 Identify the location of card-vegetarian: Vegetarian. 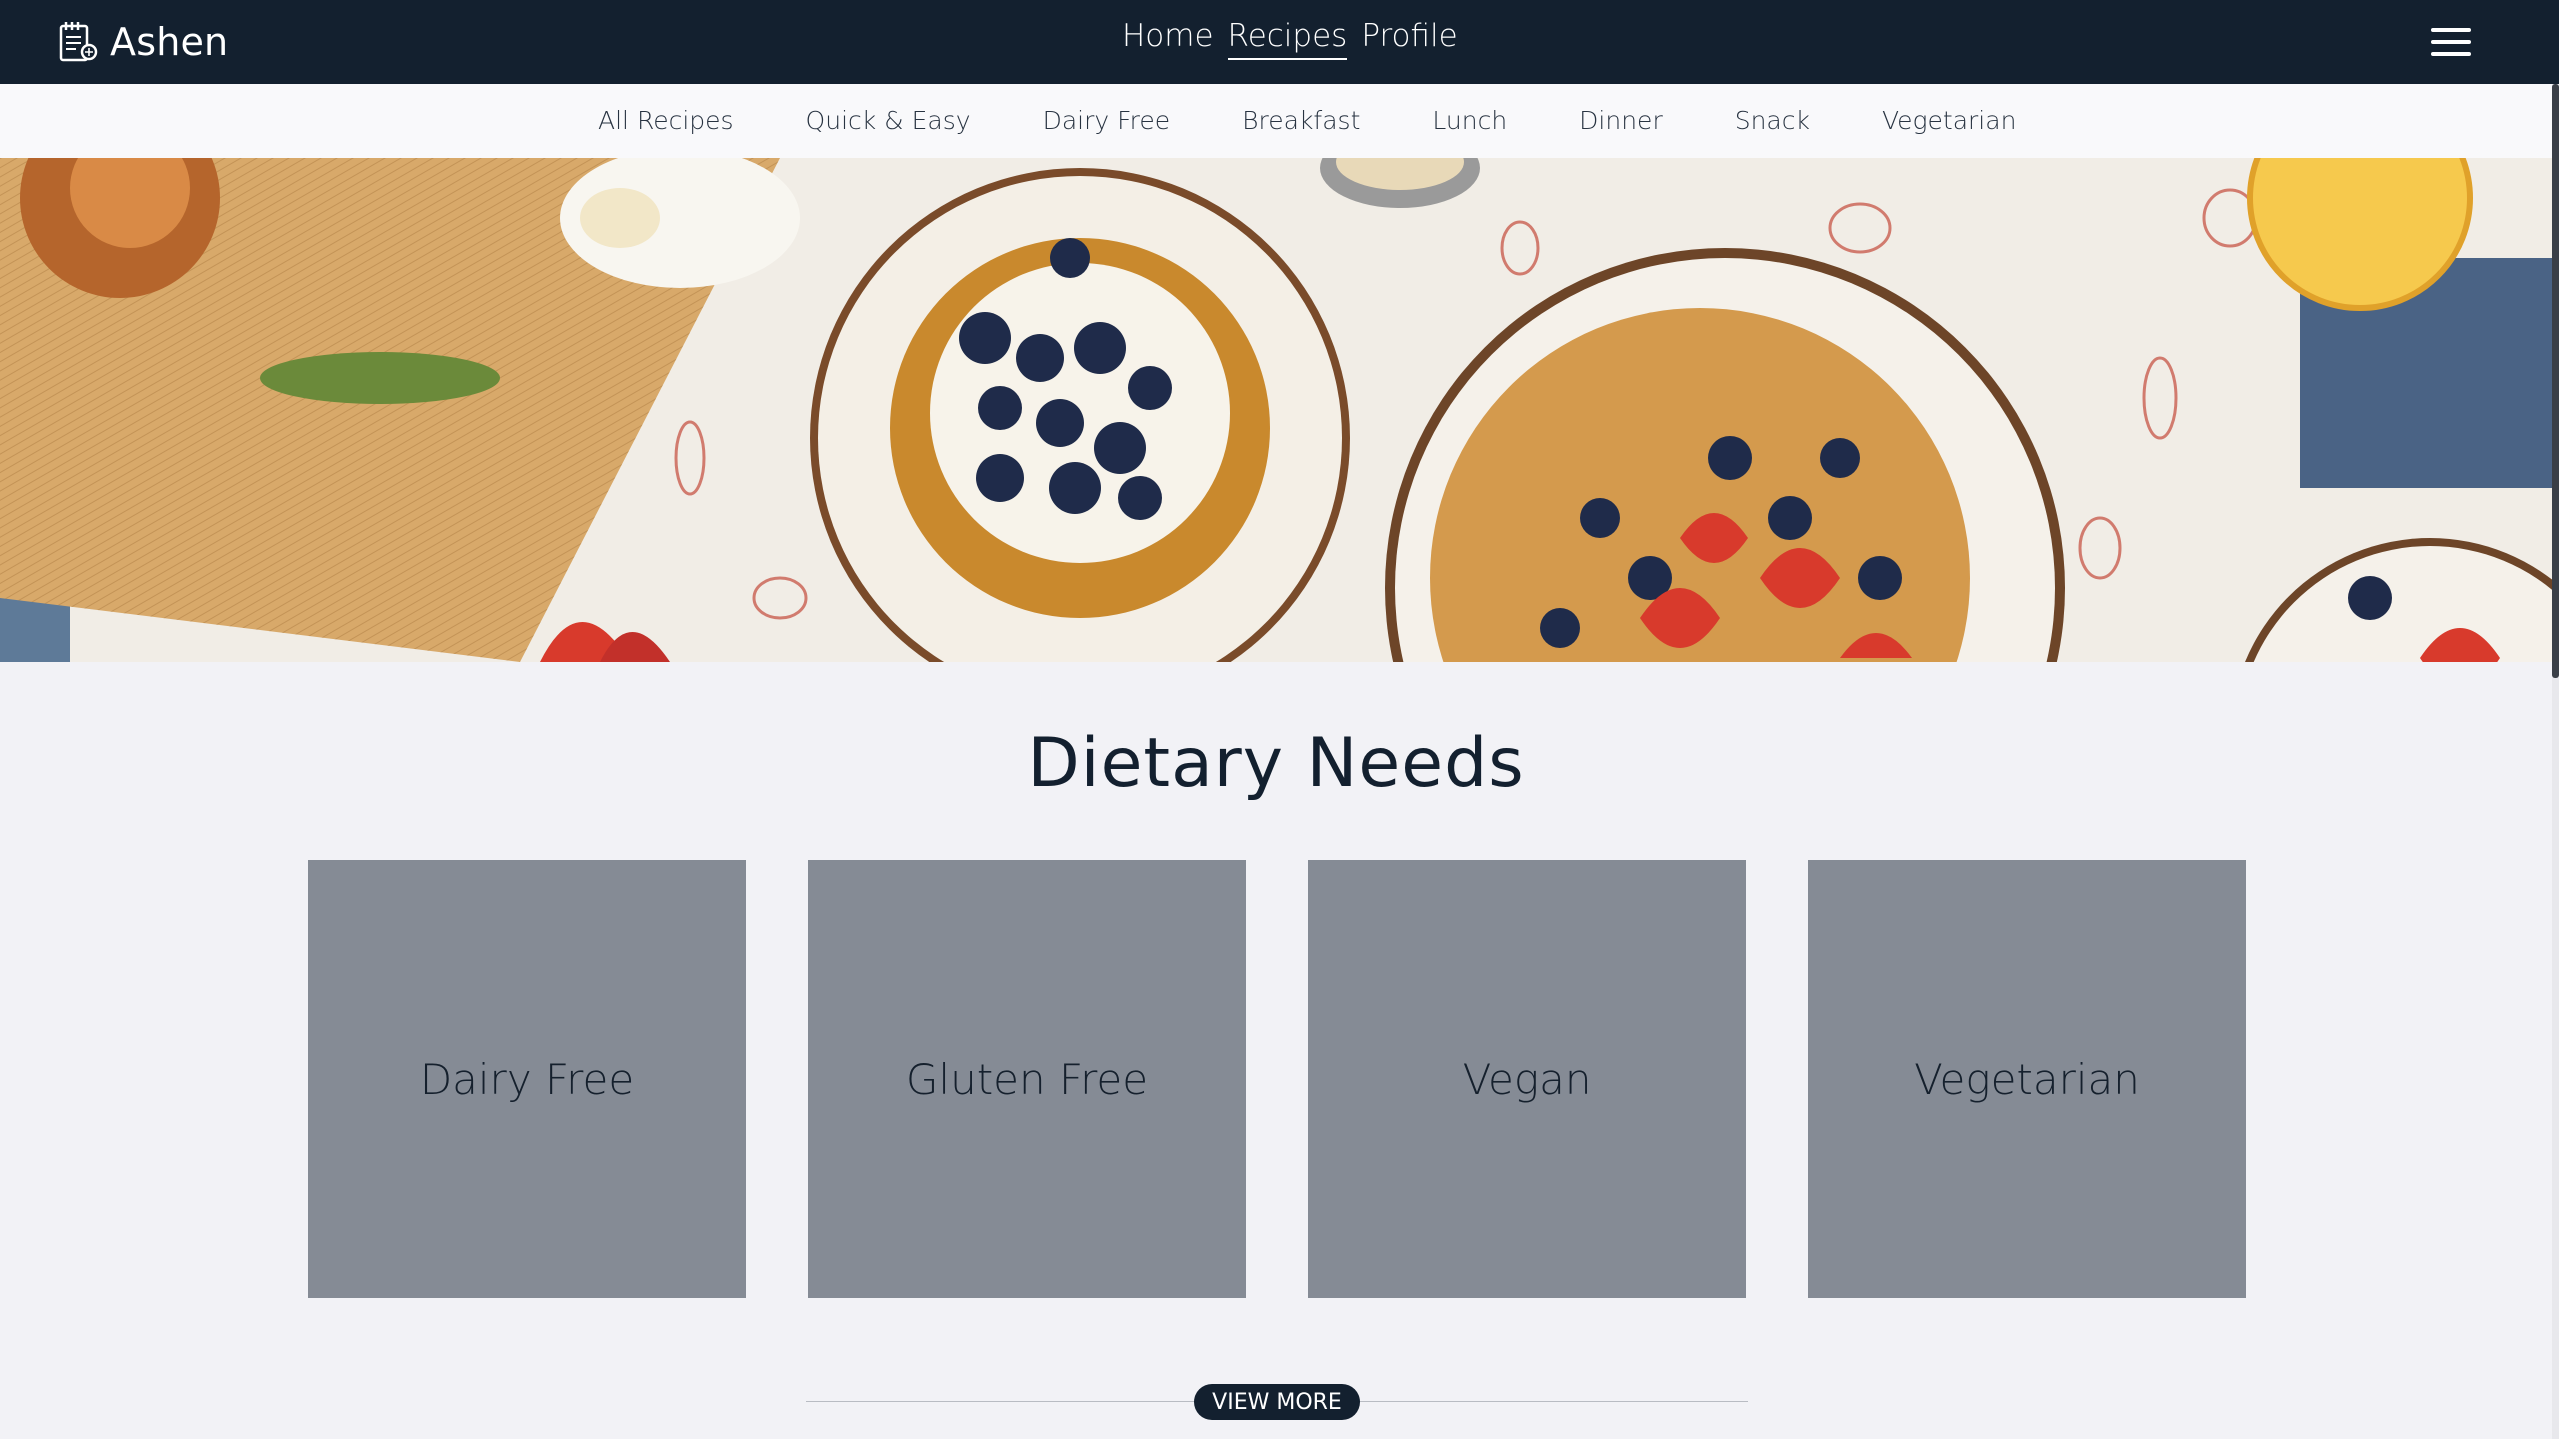
(2027, 1079).